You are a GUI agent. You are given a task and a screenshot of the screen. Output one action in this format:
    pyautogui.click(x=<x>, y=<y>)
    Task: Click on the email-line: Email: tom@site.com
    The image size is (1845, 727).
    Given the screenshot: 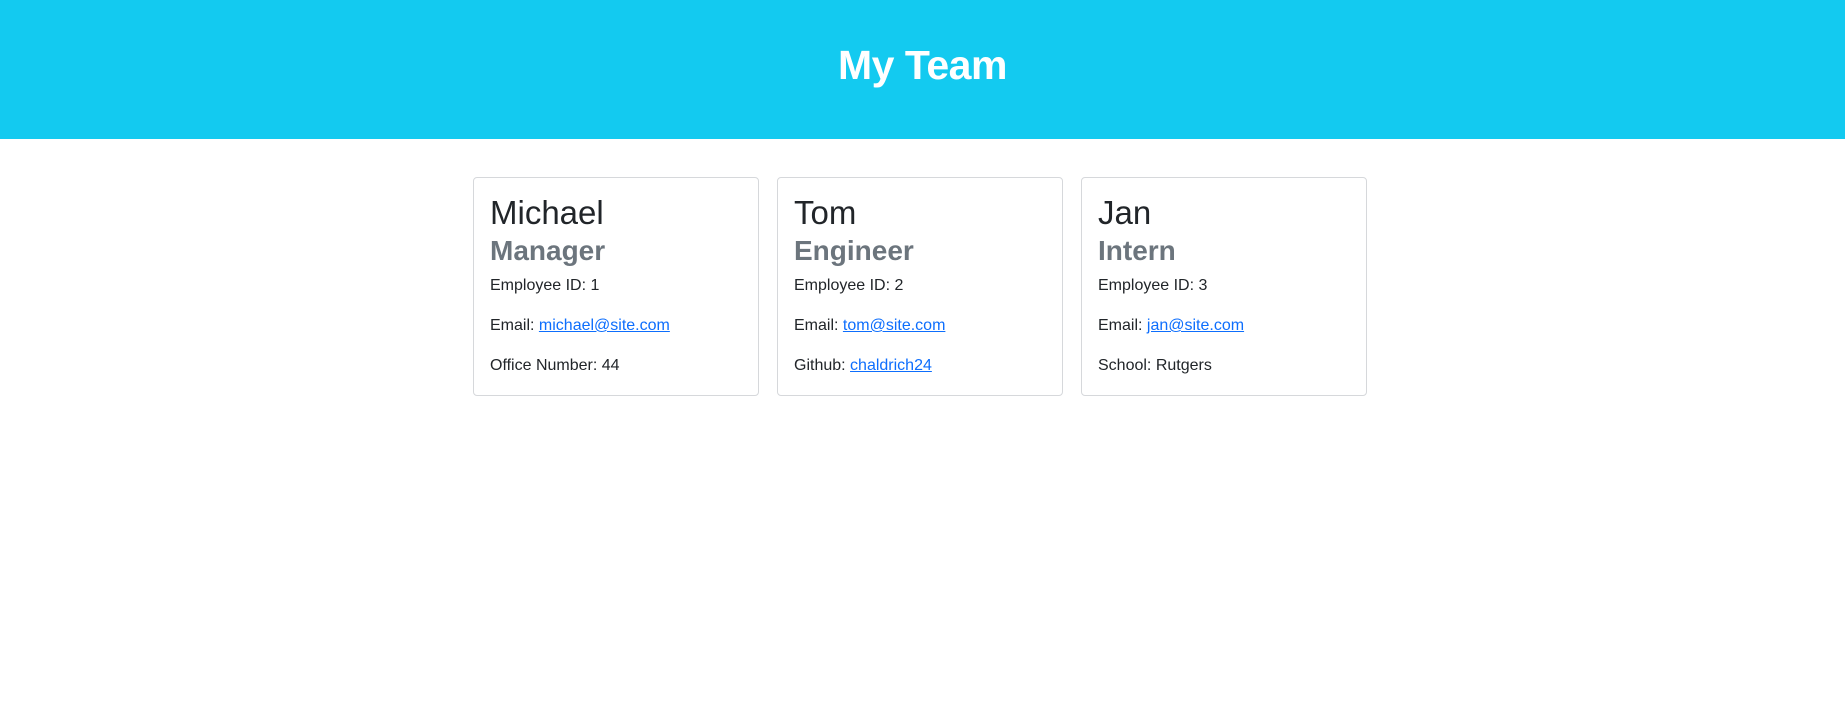 What is the action you would take?
    pyautogui.click(x=920, y=326)
    